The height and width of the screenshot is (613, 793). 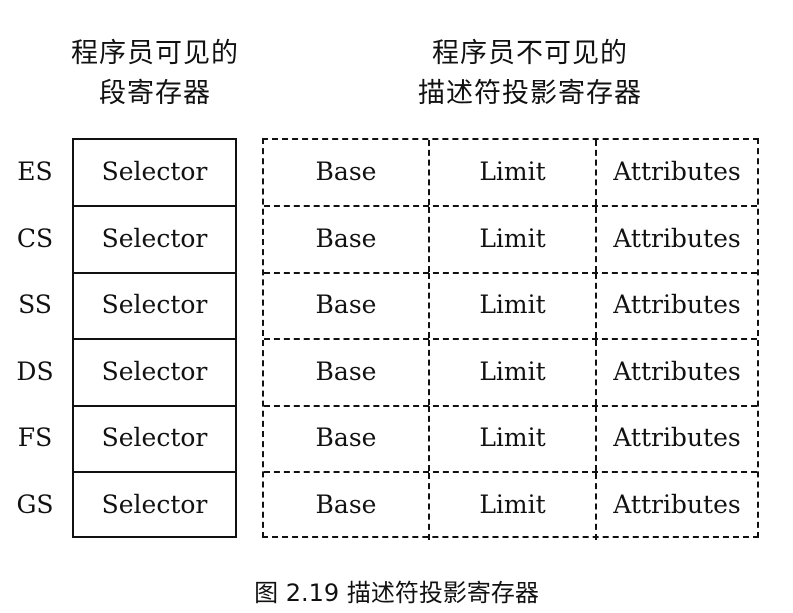 What do you see at coordinates (155, 53) in the screenshot?
I see `visible-heading-line-1: 程序员可见的` at bounding box center [155, 53].